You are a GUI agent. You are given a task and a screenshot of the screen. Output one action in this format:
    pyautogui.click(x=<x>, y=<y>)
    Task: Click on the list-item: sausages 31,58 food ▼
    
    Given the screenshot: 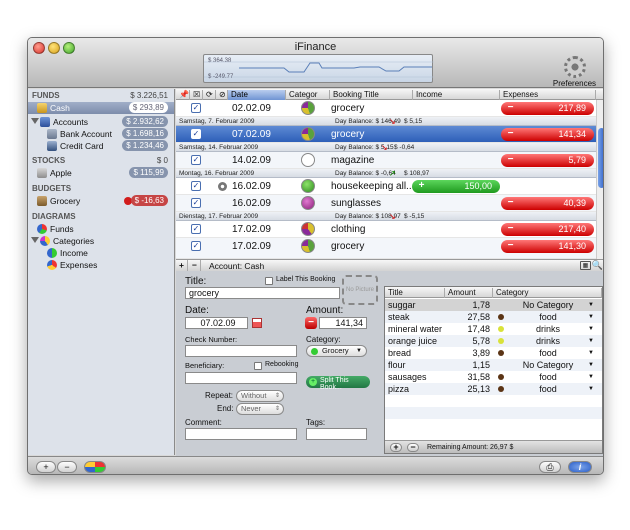 What is the action you would take?
    pyautogui.click(x=493, y=377)
    